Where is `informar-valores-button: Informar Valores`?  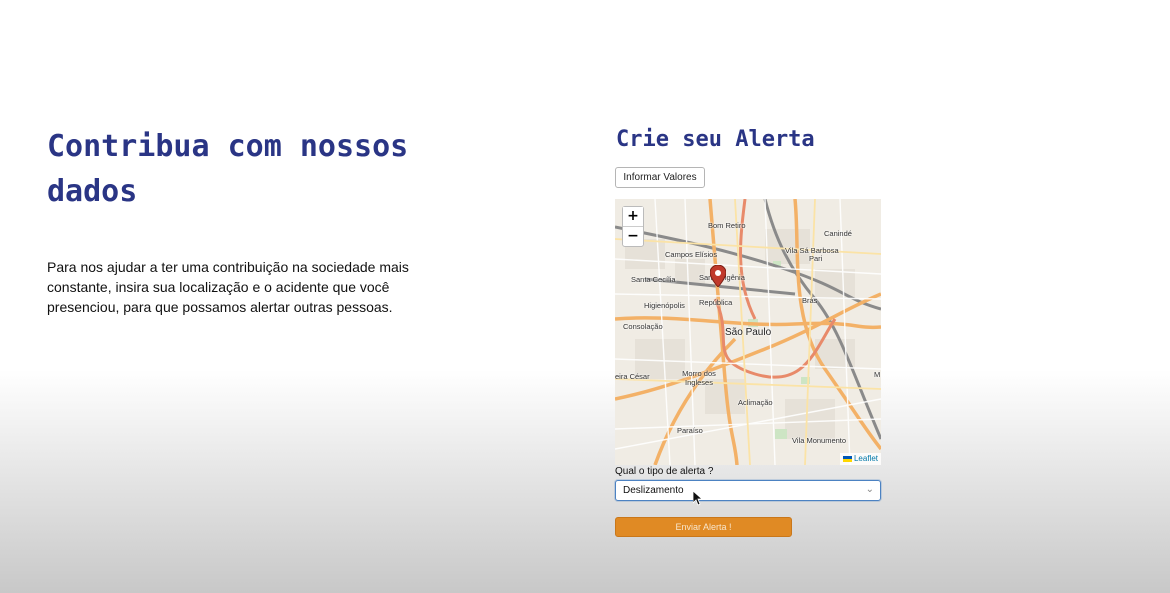
informar-valores-button: Informar Valores is located at coordinates (660, 177).